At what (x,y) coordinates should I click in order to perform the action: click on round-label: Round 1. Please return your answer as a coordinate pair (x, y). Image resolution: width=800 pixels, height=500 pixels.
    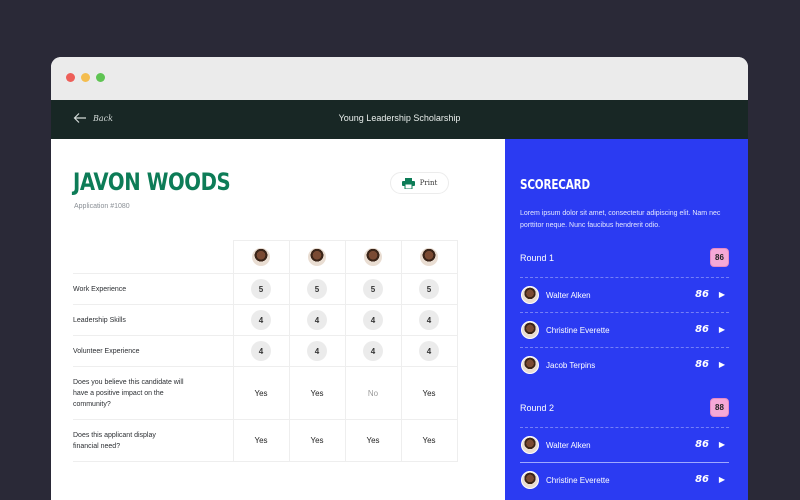
    Looking at the image, I should click on (537, 258).